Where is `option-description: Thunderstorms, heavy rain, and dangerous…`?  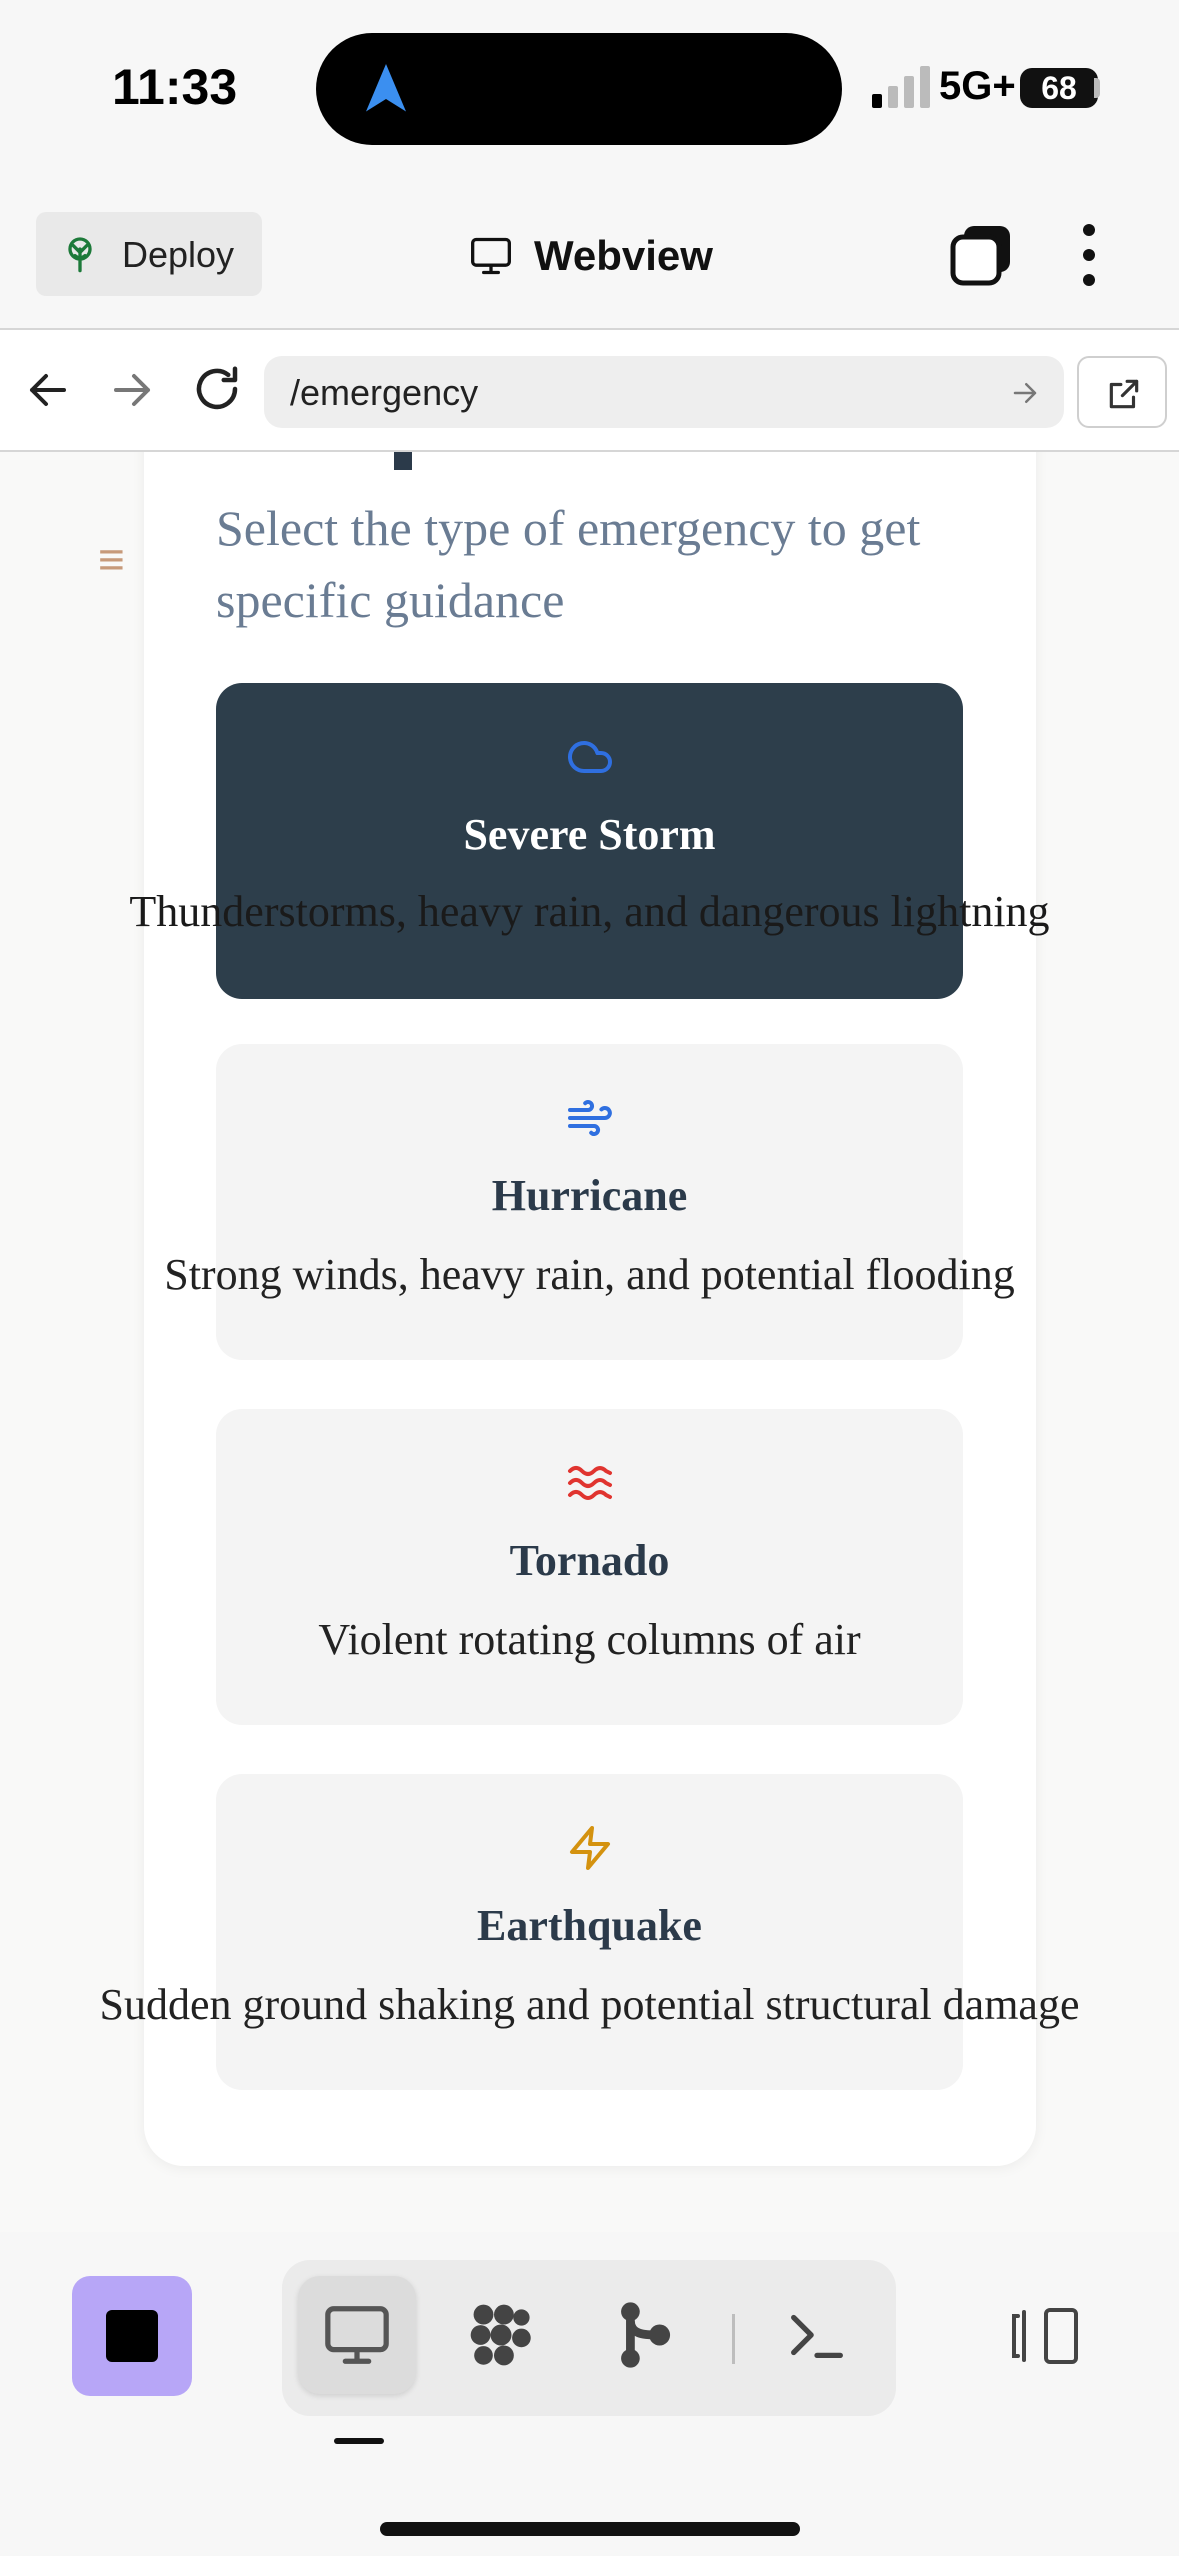
option-description: Thunderstorms, heavy rain, and dangerous… is located at coordinates (589, 911).